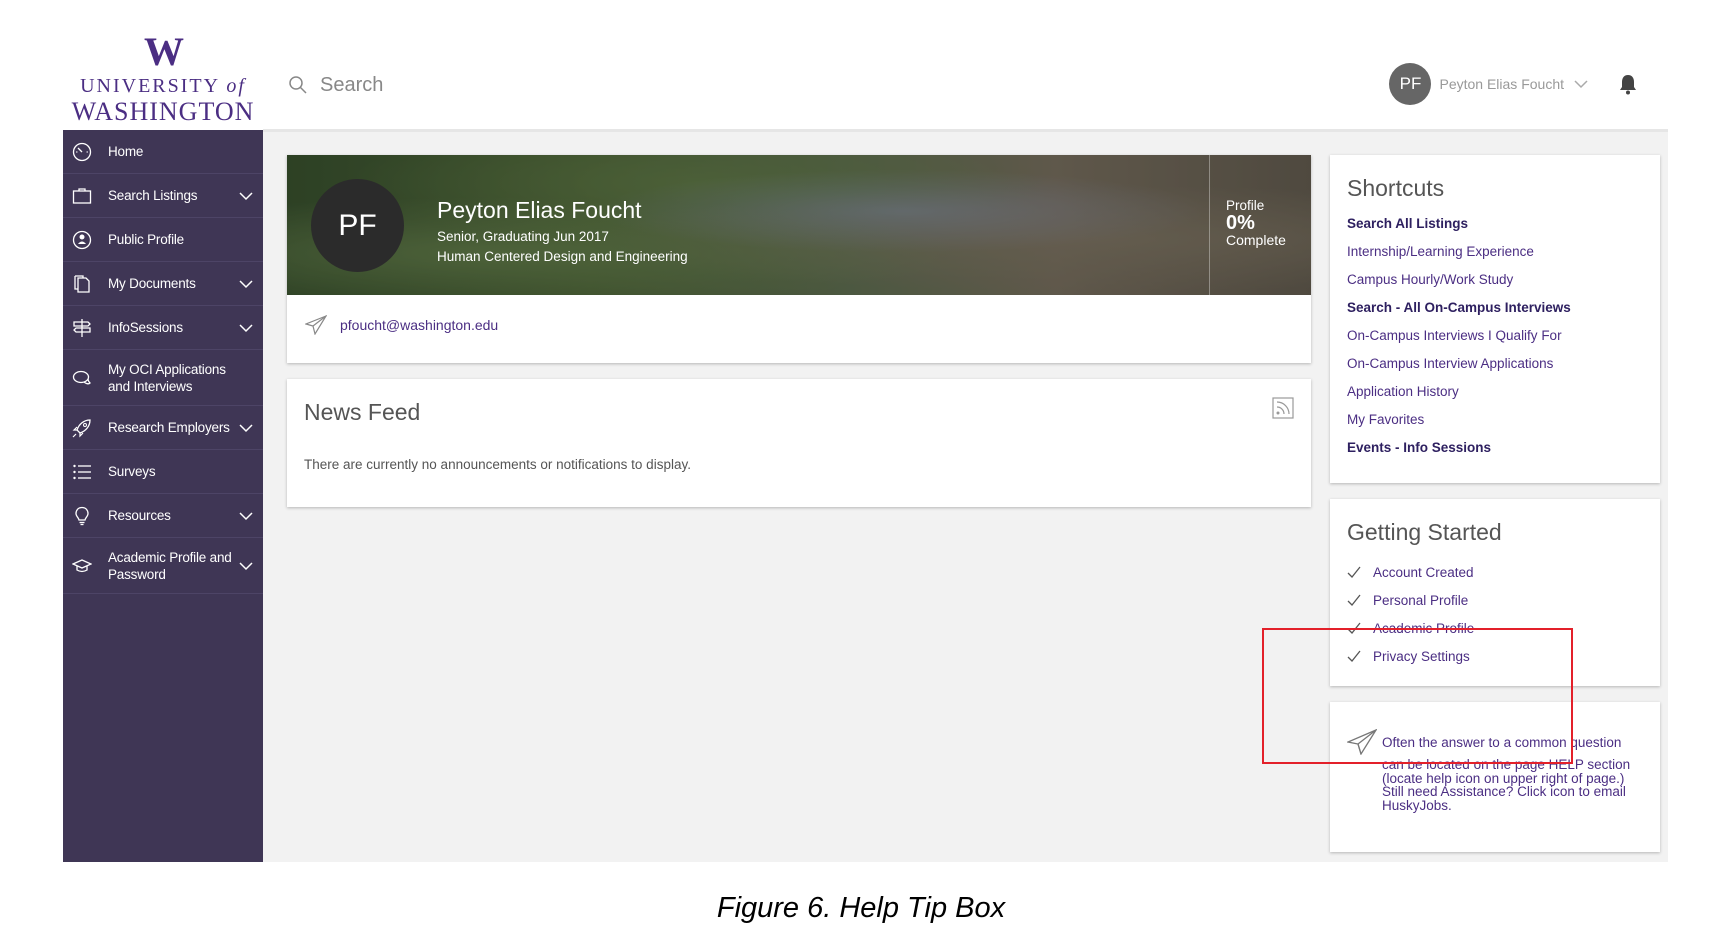  I want to click on sidebar-item-label: Academic Profile and Password, so click(170, 565).